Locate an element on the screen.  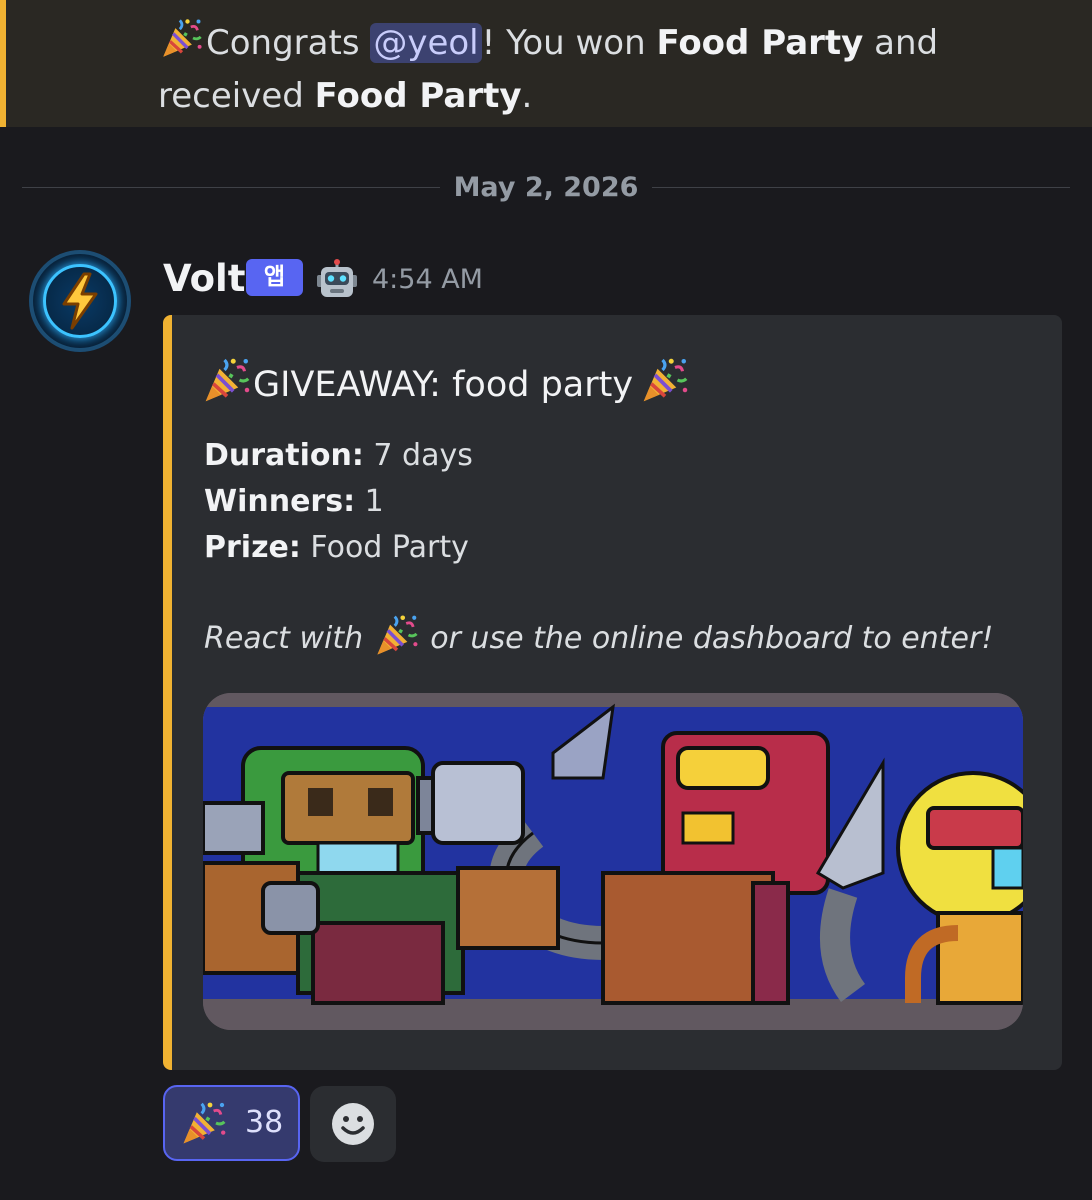
embed-title: GIVEAWAY: food party is located at coordinates (446, 384).